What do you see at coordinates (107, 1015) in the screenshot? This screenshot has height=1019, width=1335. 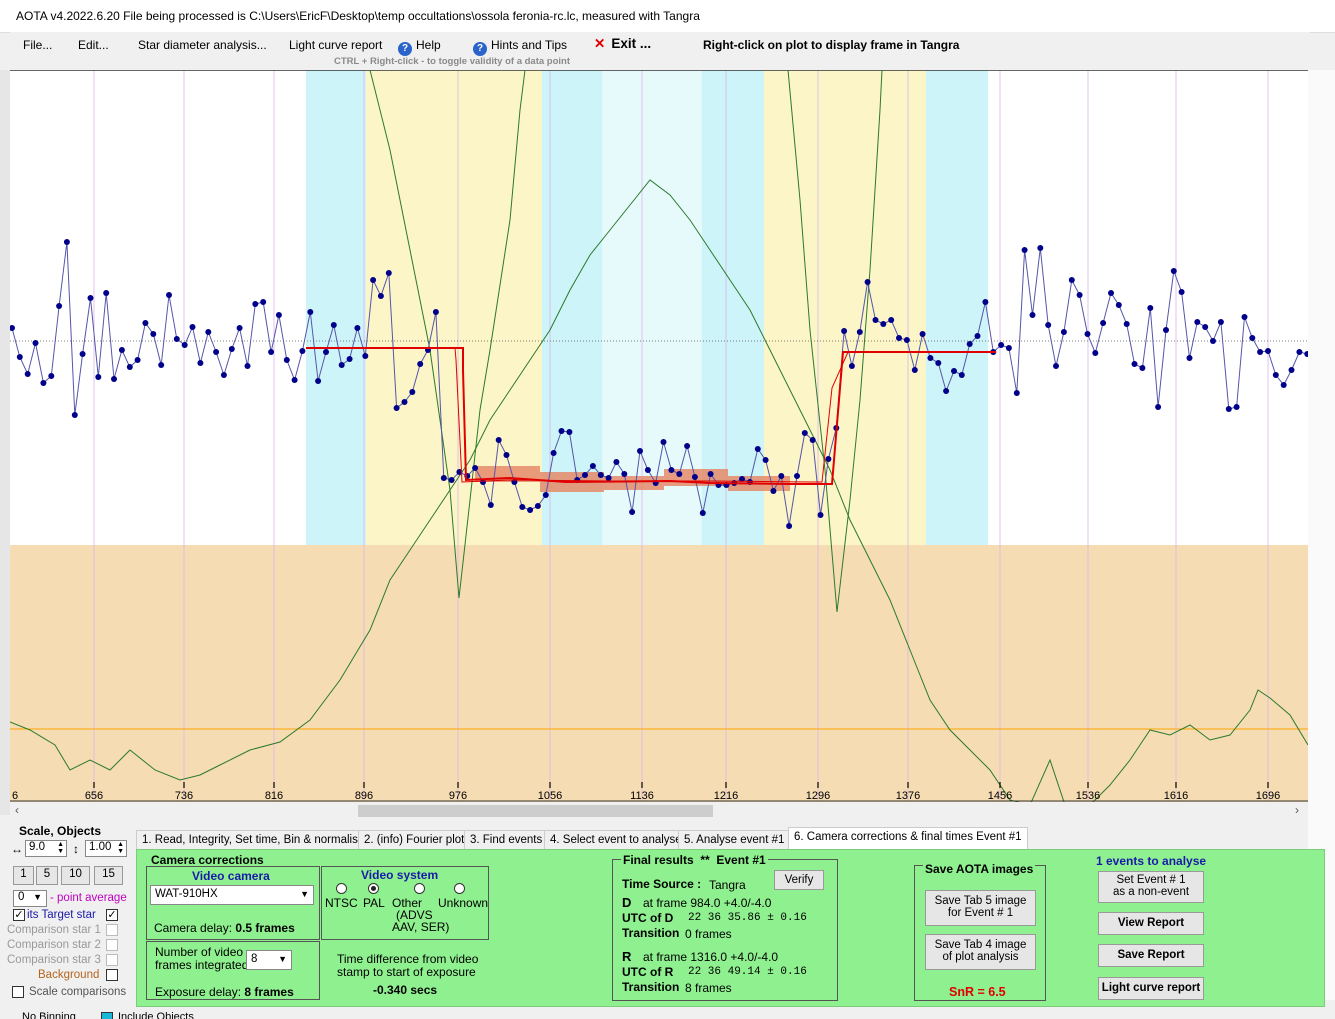 I see `include-objects-checkbox` at bounding box center [107, 1015].